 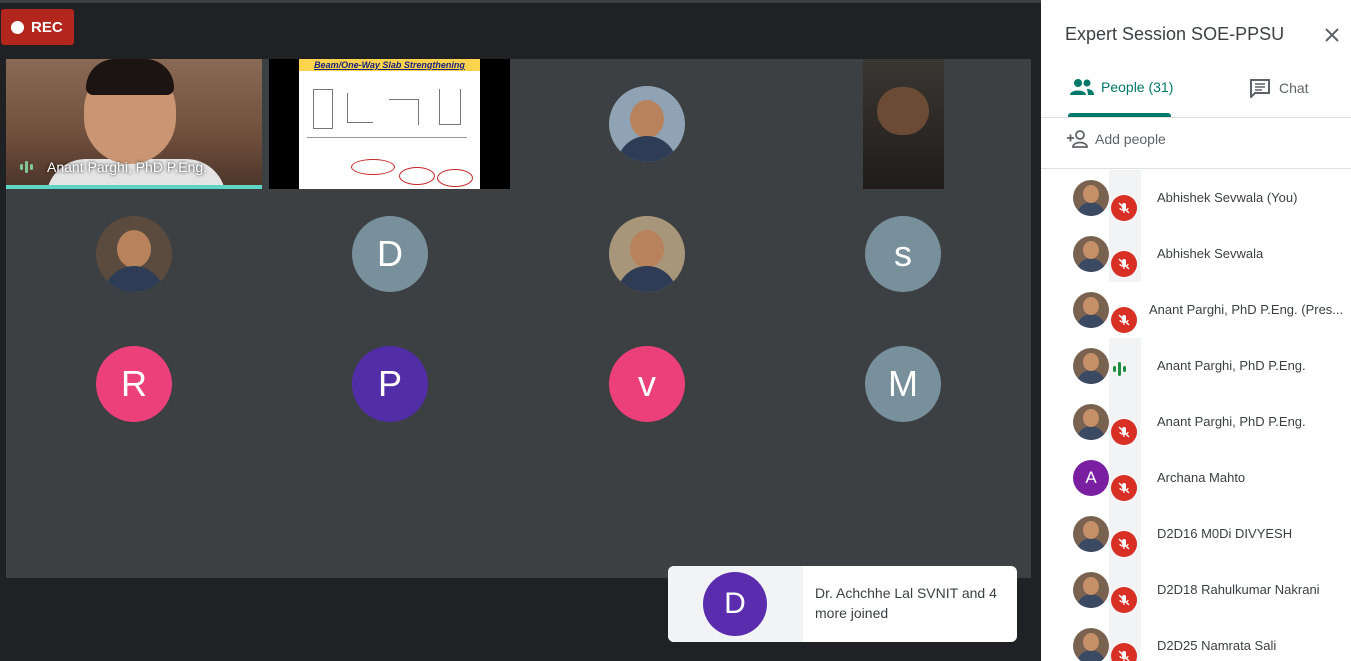 I want to click on participant-letter-avatar: v, so click(x=647, y=384).